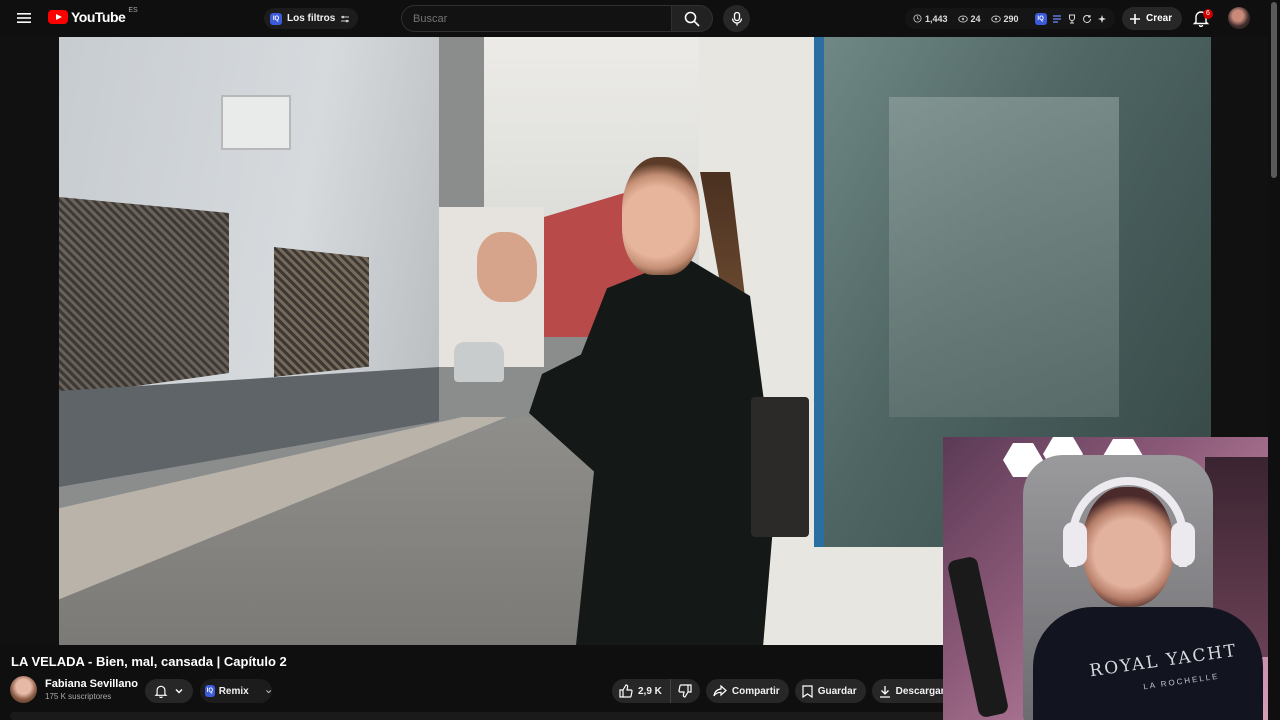 The height and width of the screenshot is (720, 1280). I want to click on refresh-icon, so click(1087, 19).